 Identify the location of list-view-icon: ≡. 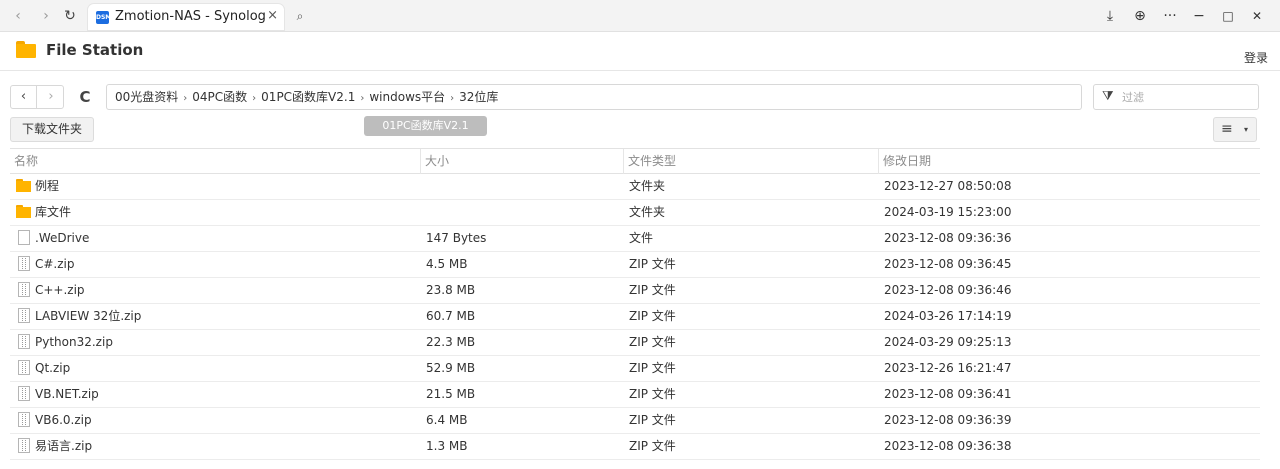
(1227, 129).